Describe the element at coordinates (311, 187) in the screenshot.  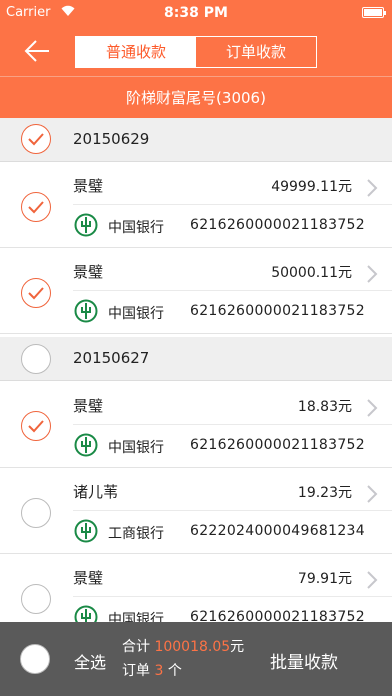
I see `amount: 49999.11元` at that location.